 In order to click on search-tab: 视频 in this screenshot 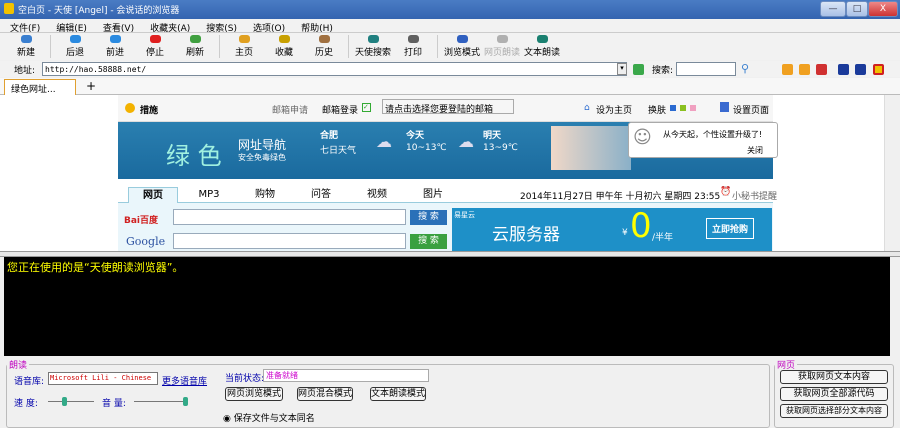, I will do `click(377, 195)`.